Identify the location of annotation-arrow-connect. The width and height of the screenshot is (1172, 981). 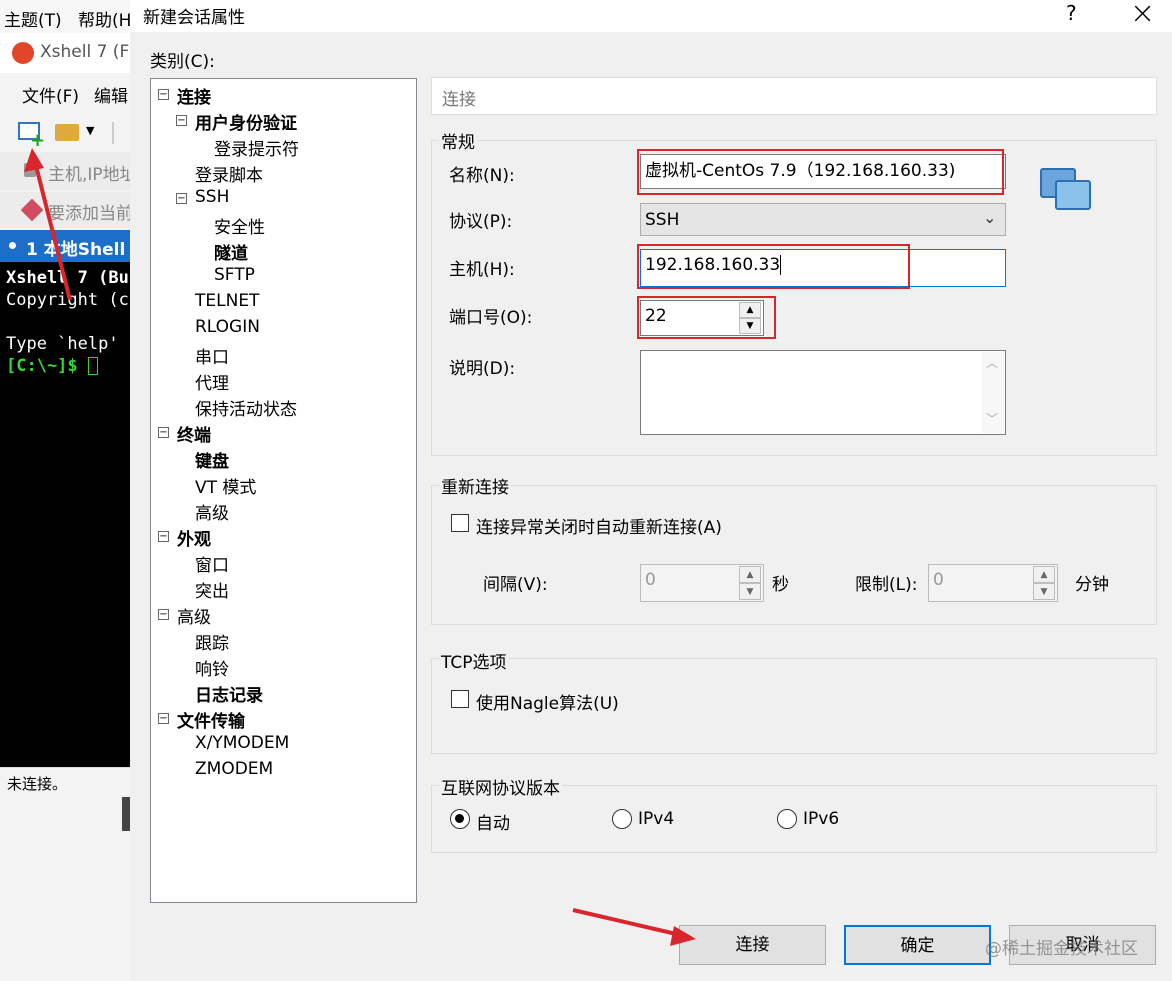
(629, 923).